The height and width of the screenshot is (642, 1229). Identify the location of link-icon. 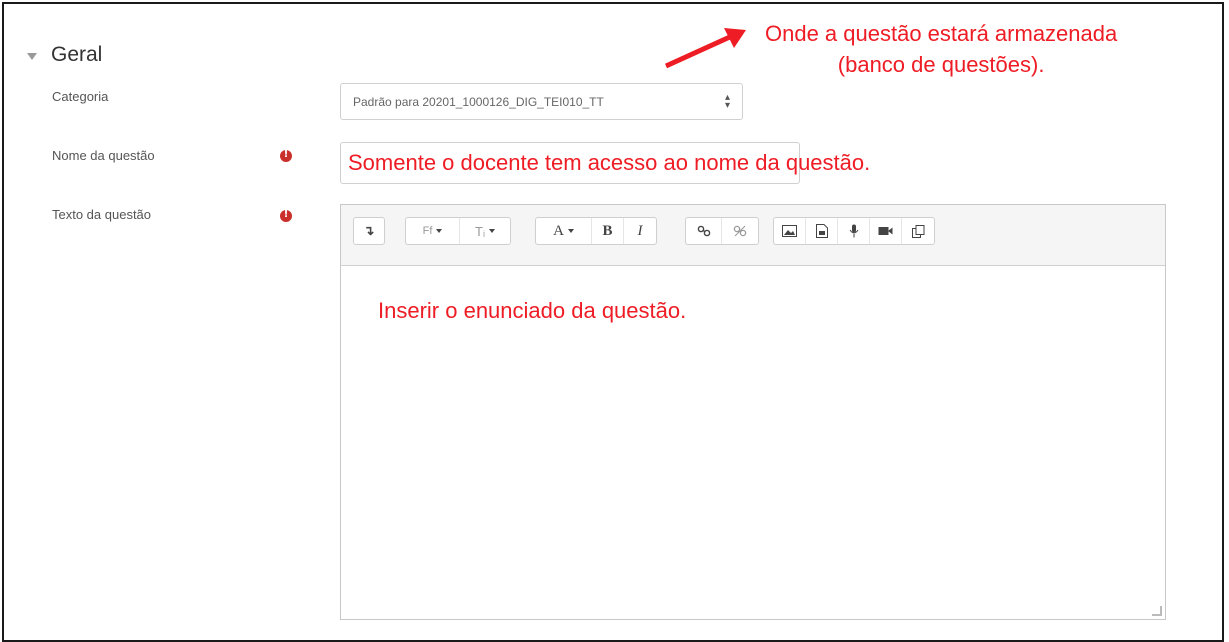
(704, 231).